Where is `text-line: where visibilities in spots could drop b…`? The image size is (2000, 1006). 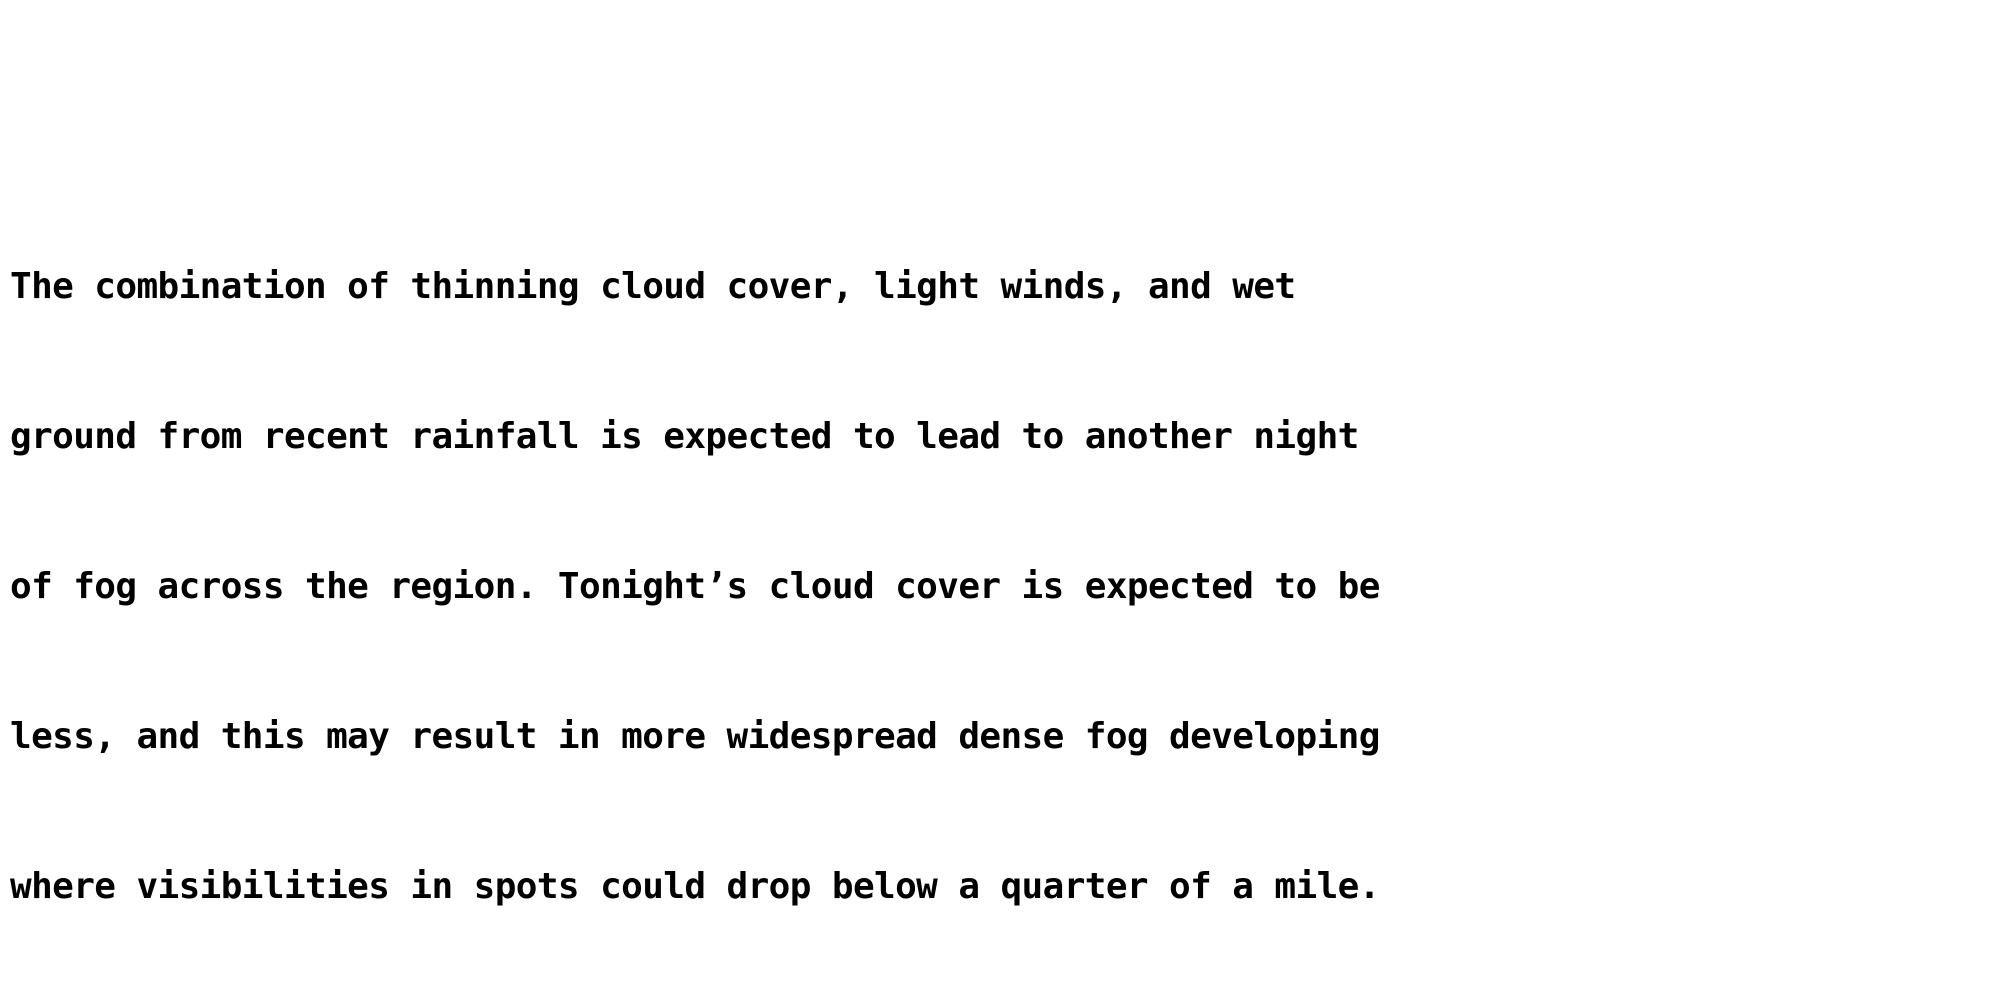
text-line: where visibilities in spots could drop b… is located at coordinates (695, 886).